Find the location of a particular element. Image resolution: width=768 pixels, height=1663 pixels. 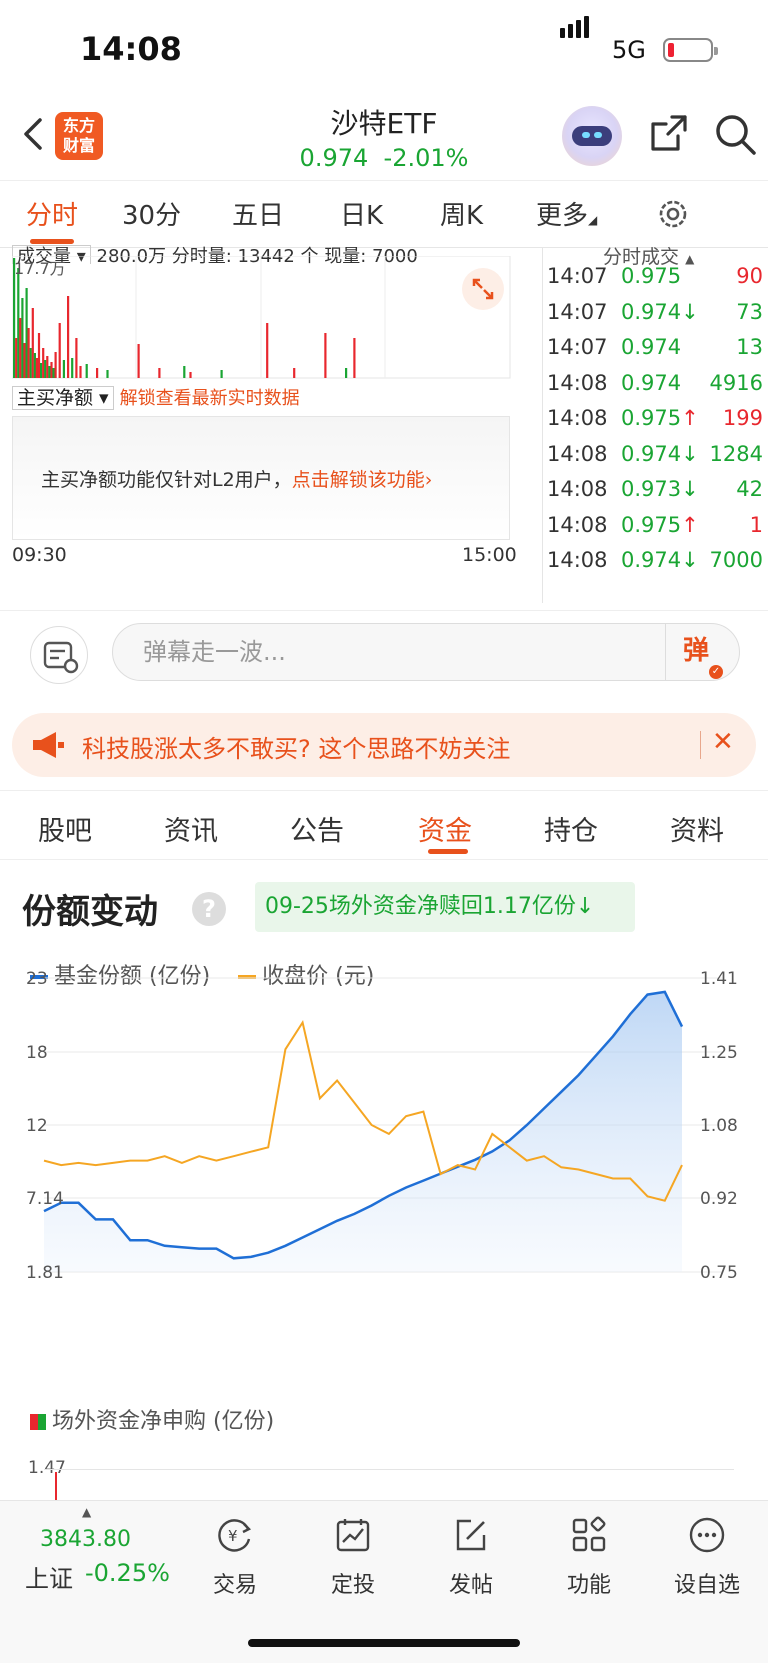

ai-assistant-avatar is located at coordinates (592, 136).